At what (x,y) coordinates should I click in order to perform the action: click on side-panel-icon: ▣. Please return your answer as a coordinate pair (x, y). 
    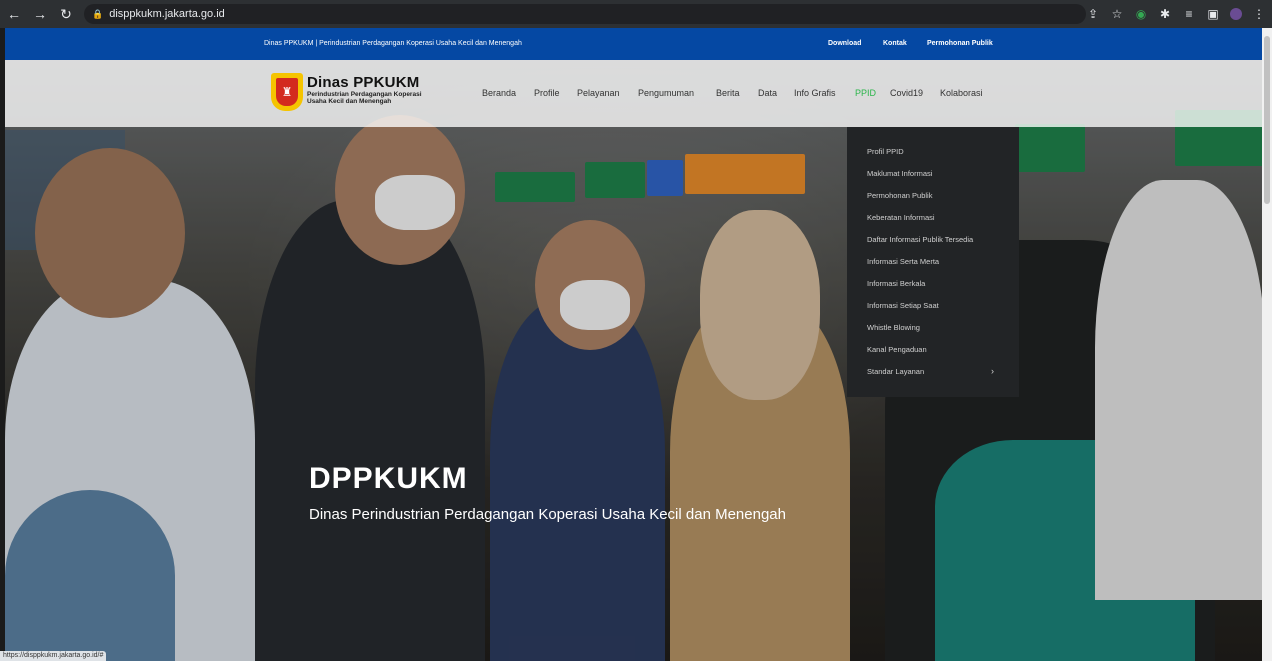
    Looking at the image, I should click on (1213, 14).